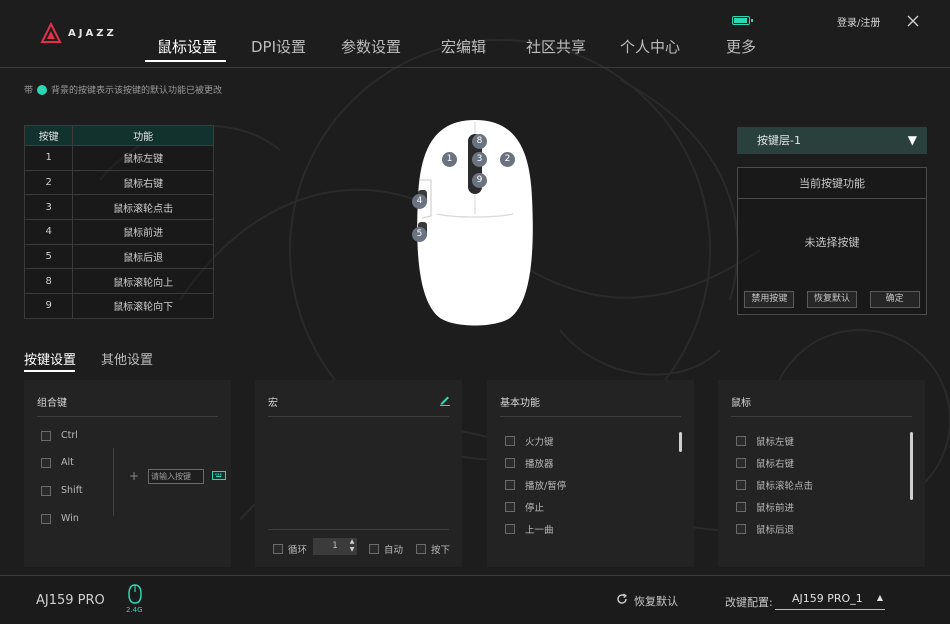 The height and width of the screenshot is (624, 950). I want to click on nav-personal-center: 个人中心, so click(650, 46).